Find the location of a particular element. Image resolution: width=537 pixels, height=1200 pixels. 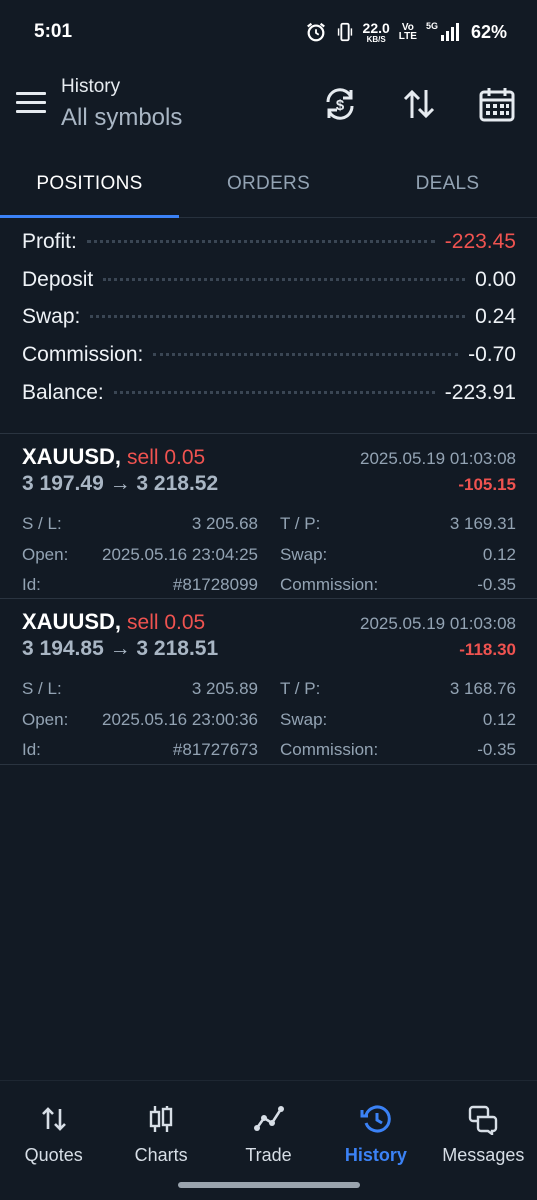

messages-icon is located at coordinates (483, 1120).